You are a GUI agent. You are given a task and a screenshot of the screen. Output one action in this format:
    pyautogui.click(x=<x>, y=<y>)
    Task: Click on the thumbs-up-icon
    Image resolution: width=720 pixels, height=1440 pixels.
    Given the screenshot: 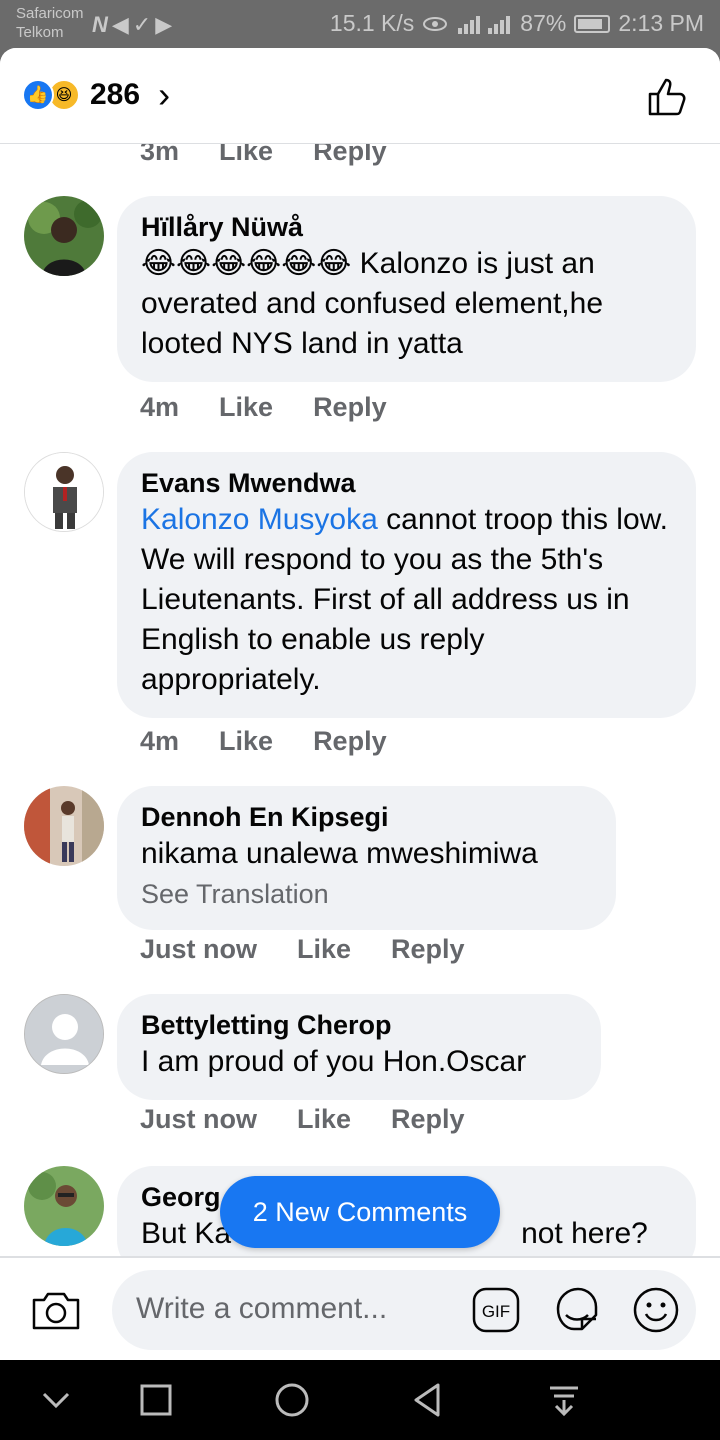 What is the action you would take?
    pyautogui.click(x=668, y=96)
    